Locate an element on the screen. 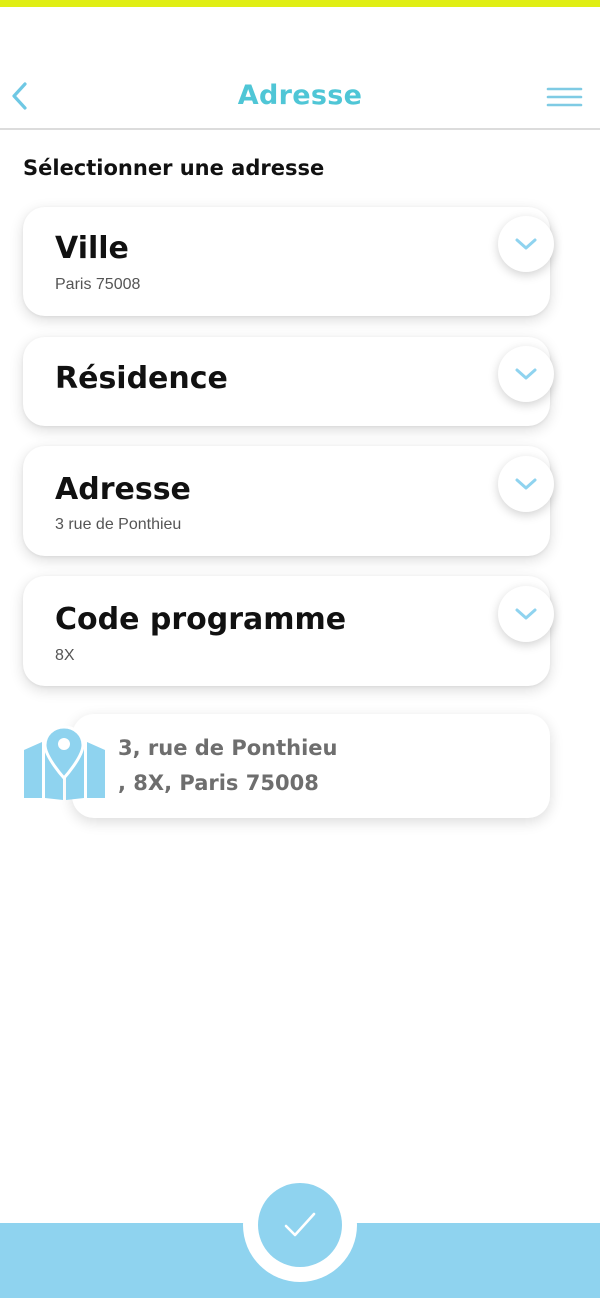 The image size is (600, 1298). field-title: Adresse is located at coordinates (123, 489).